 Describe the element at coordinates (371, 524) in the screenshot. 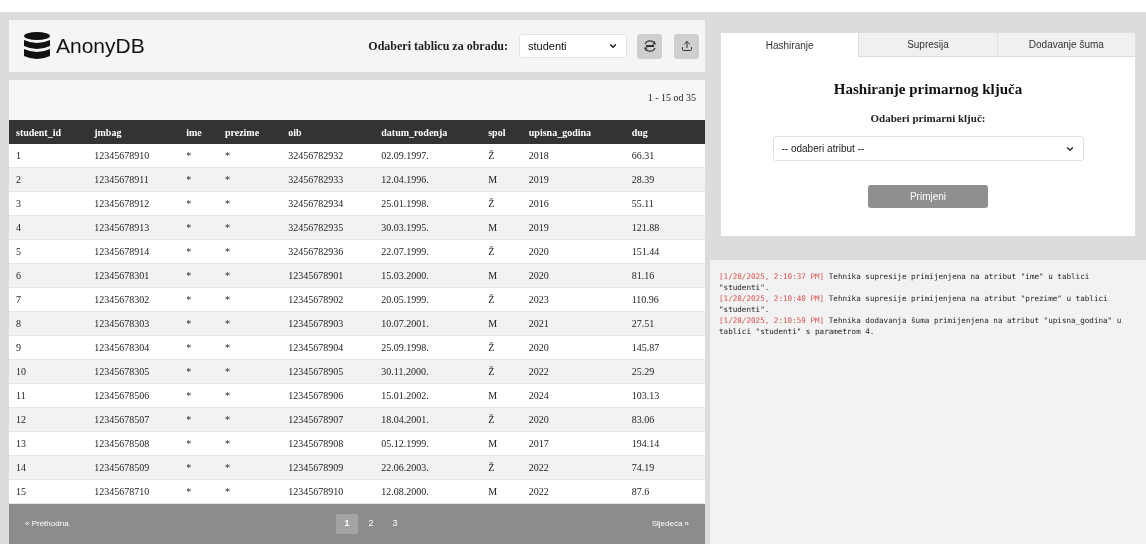

I see `page-button: 2` at that location.